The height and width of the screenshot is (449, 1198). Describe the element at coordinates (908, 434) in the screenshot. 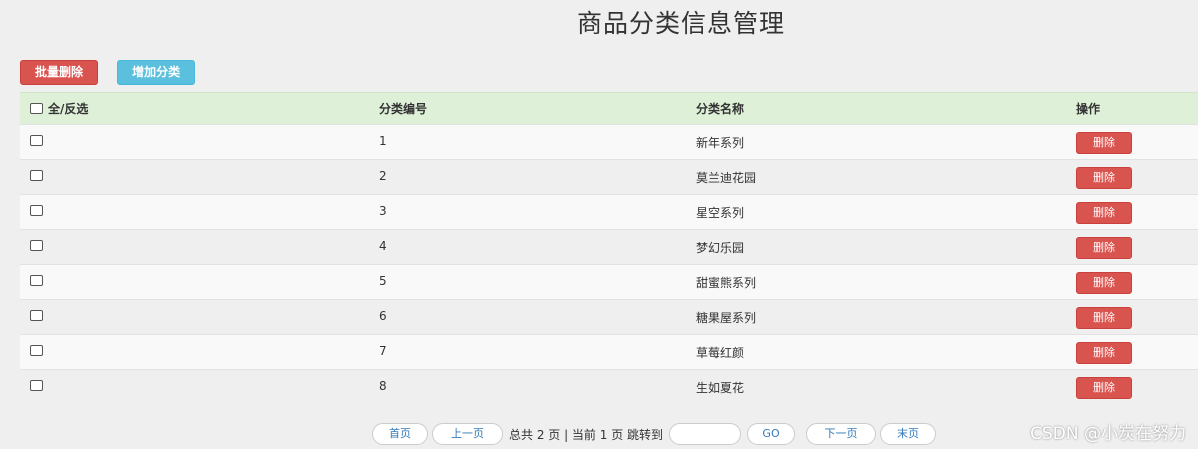

I see `last-page-button: 末页` at that location.